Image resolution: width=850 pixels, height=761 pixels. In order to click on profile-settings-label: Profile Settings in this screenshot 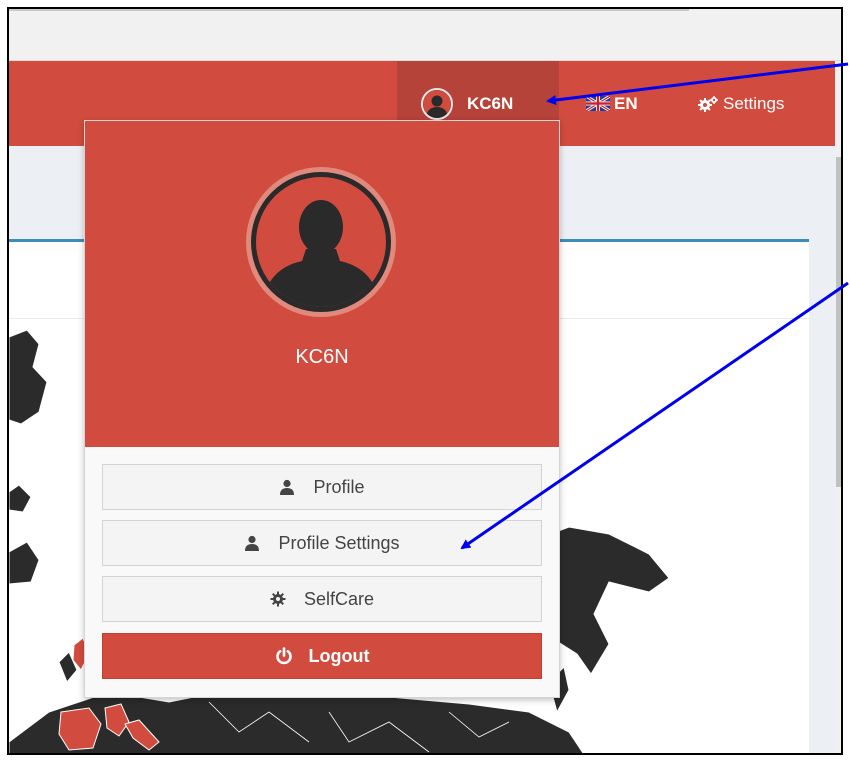, I will do `click(339, 542)`.